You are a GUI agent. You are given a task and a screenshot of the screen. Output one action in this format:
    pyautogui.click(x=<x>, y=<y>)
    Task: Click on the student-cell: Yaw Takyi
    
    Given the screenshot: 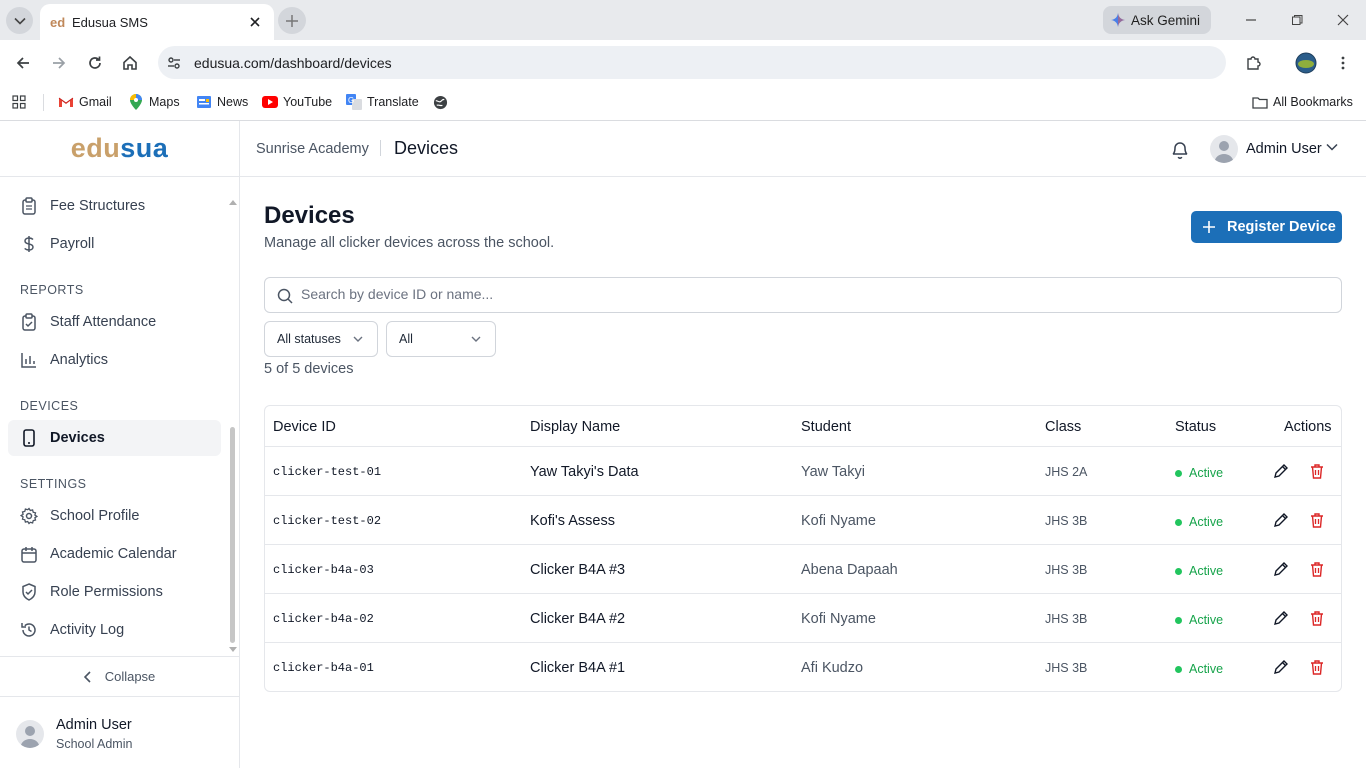 What is the action you would take?
    pyautogui.click(x=833, y=472)
    